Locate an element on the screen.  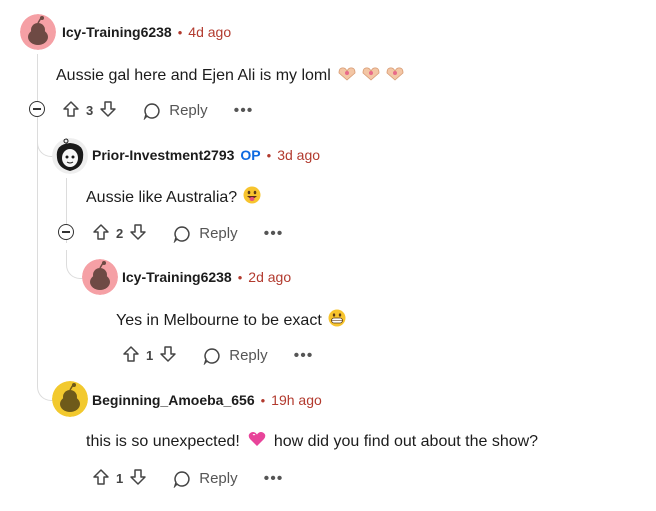
comment-meta: Prior-Investment2793 OP • 3d ago is located at coordinates (206, 155).